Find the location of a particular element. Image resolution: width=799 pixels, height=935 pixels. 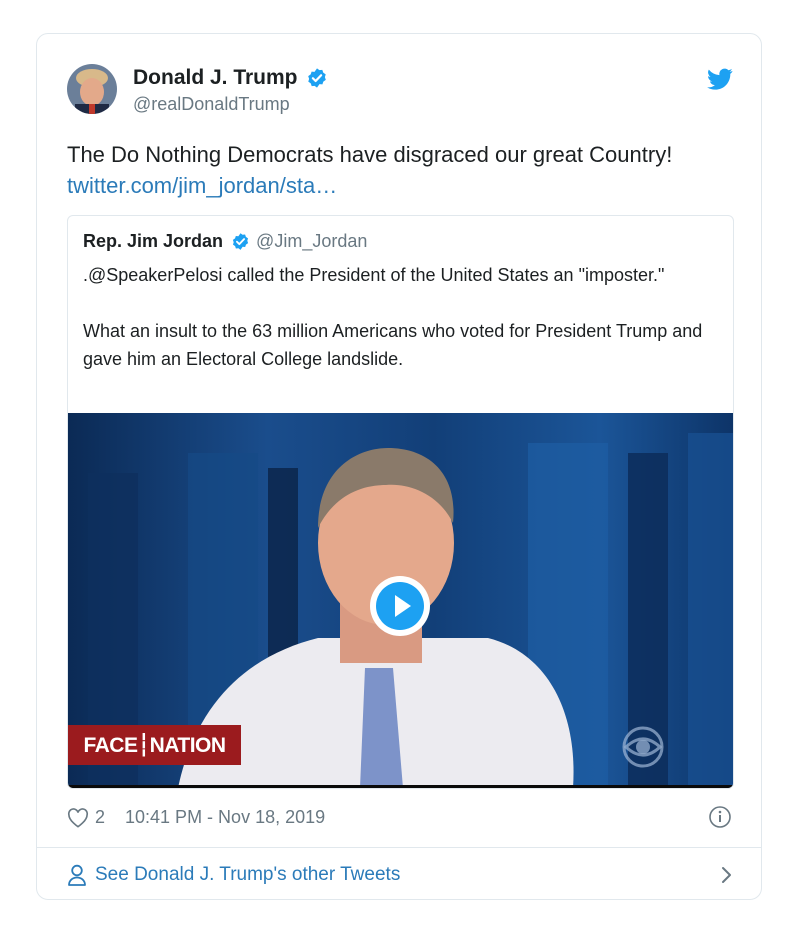

quoted-tweet-header: Rep. Jim Jordan @Jim_Jordan is located at coordinates (225, 241).